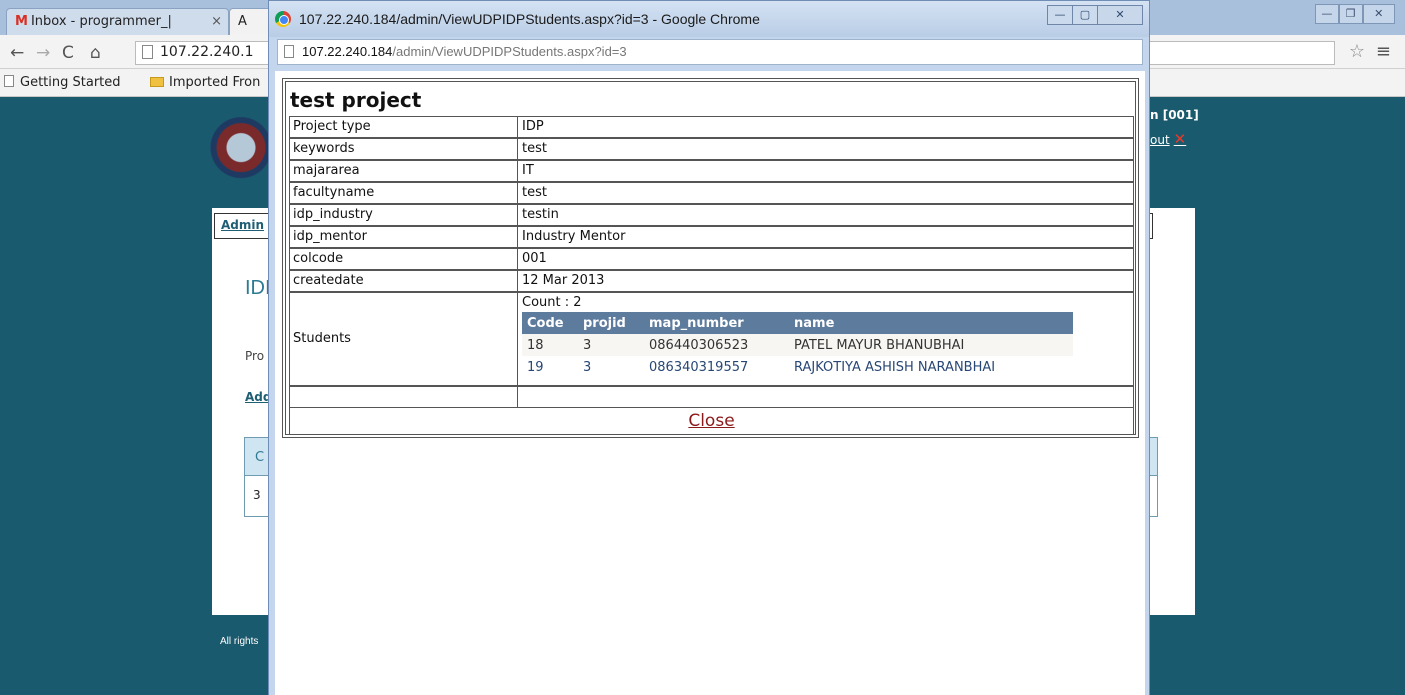  Describe the element at coordinates (404, 193) in the screenshot. I see `detail-label: facultyname` at that location.